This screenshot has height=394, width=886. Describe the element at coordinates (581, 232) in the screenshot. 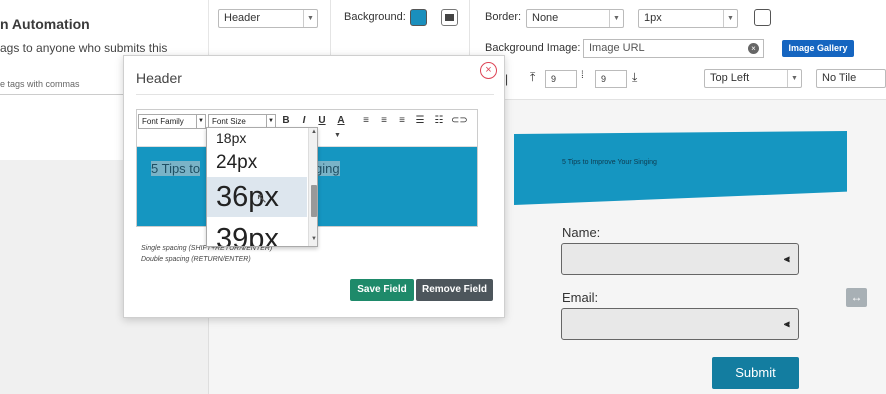

I see `name-label: Name:` at that location.